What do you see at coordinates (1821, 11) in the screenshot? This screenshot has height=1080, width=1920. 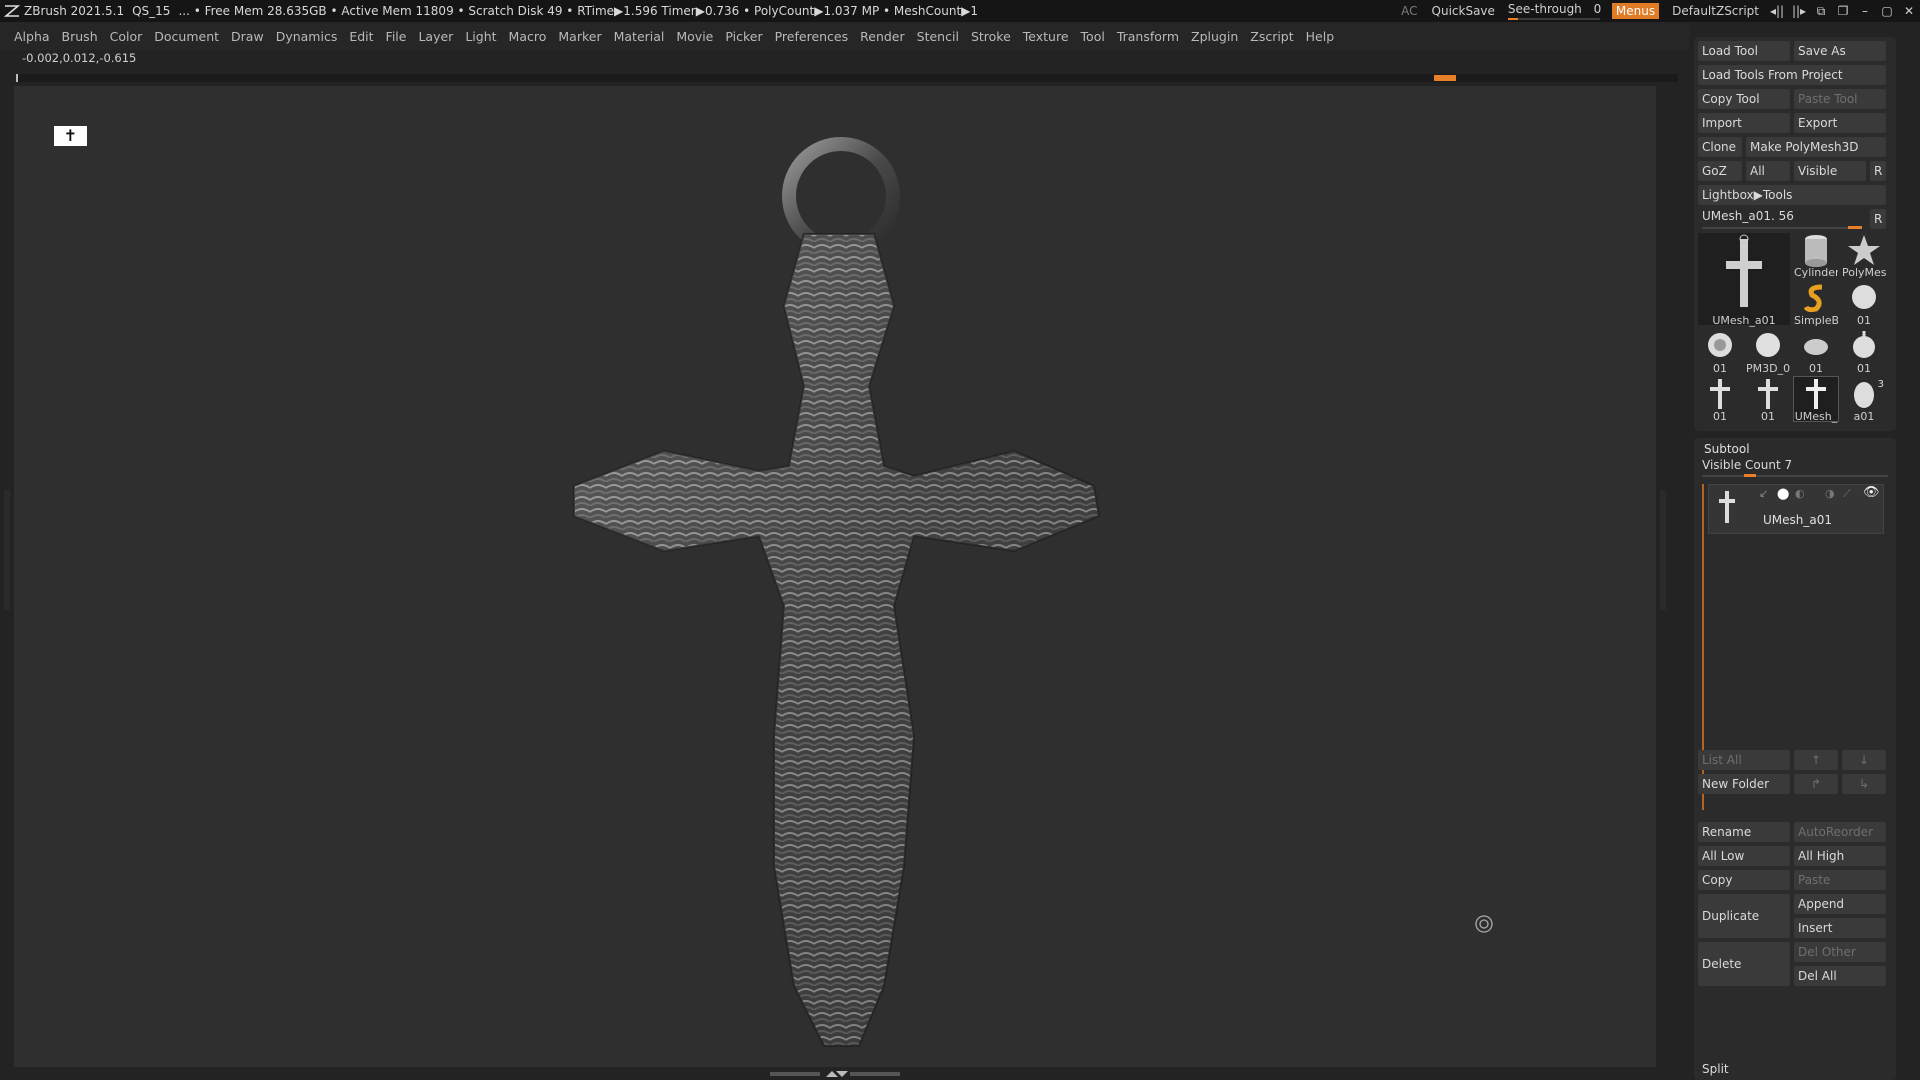 I see `window-copy-icon: ⧉` at bounding box center [1821, 11].